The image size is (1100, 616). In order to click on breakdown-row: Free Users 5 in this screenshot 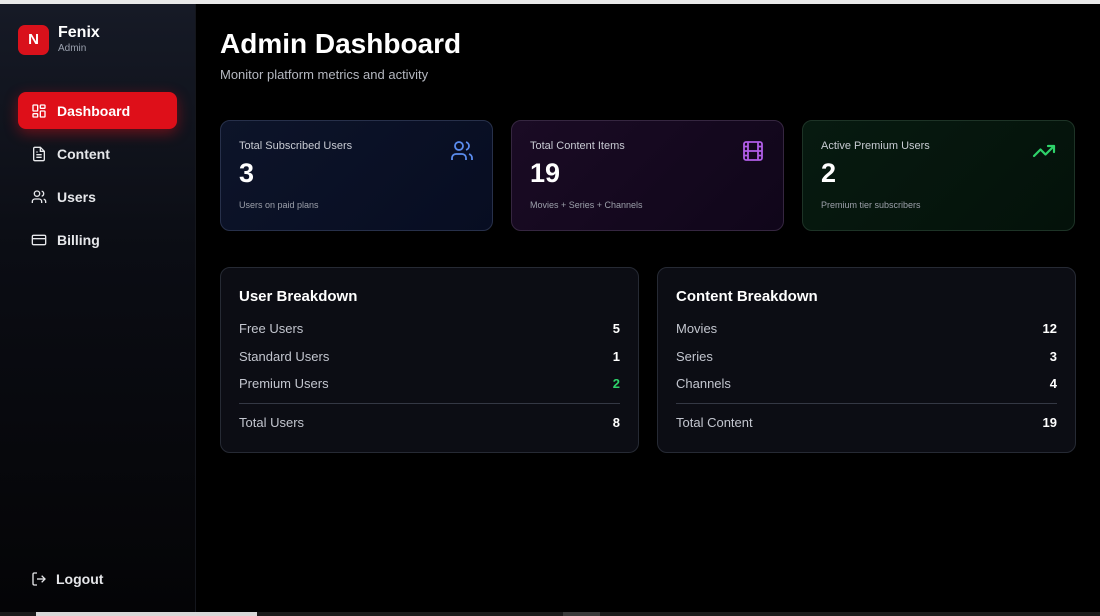, I will do `click(429, 329)`.